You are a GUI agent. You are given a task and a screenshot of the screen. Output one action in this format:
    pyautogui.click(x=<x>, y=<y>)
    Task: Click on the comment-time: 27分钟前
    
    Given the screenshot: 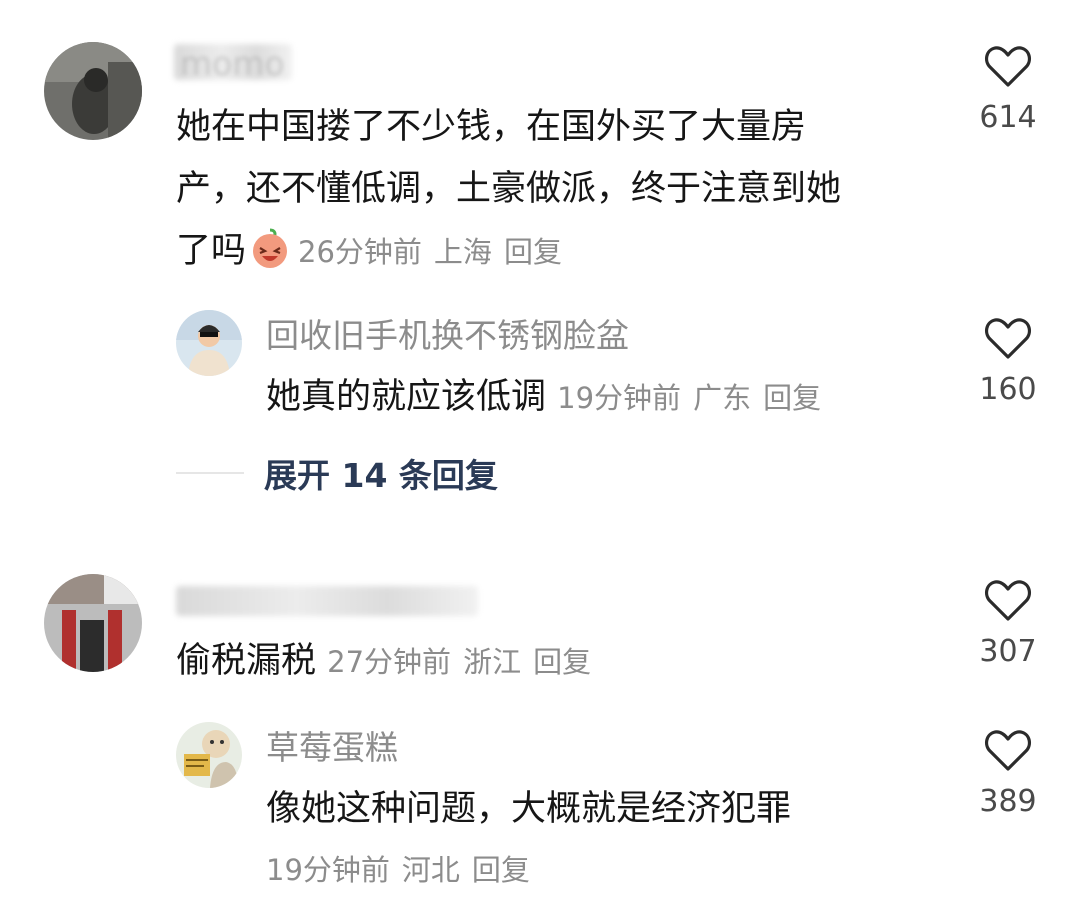 What is the action you would take?
    pyautogui.click(x=389, y=662)
    